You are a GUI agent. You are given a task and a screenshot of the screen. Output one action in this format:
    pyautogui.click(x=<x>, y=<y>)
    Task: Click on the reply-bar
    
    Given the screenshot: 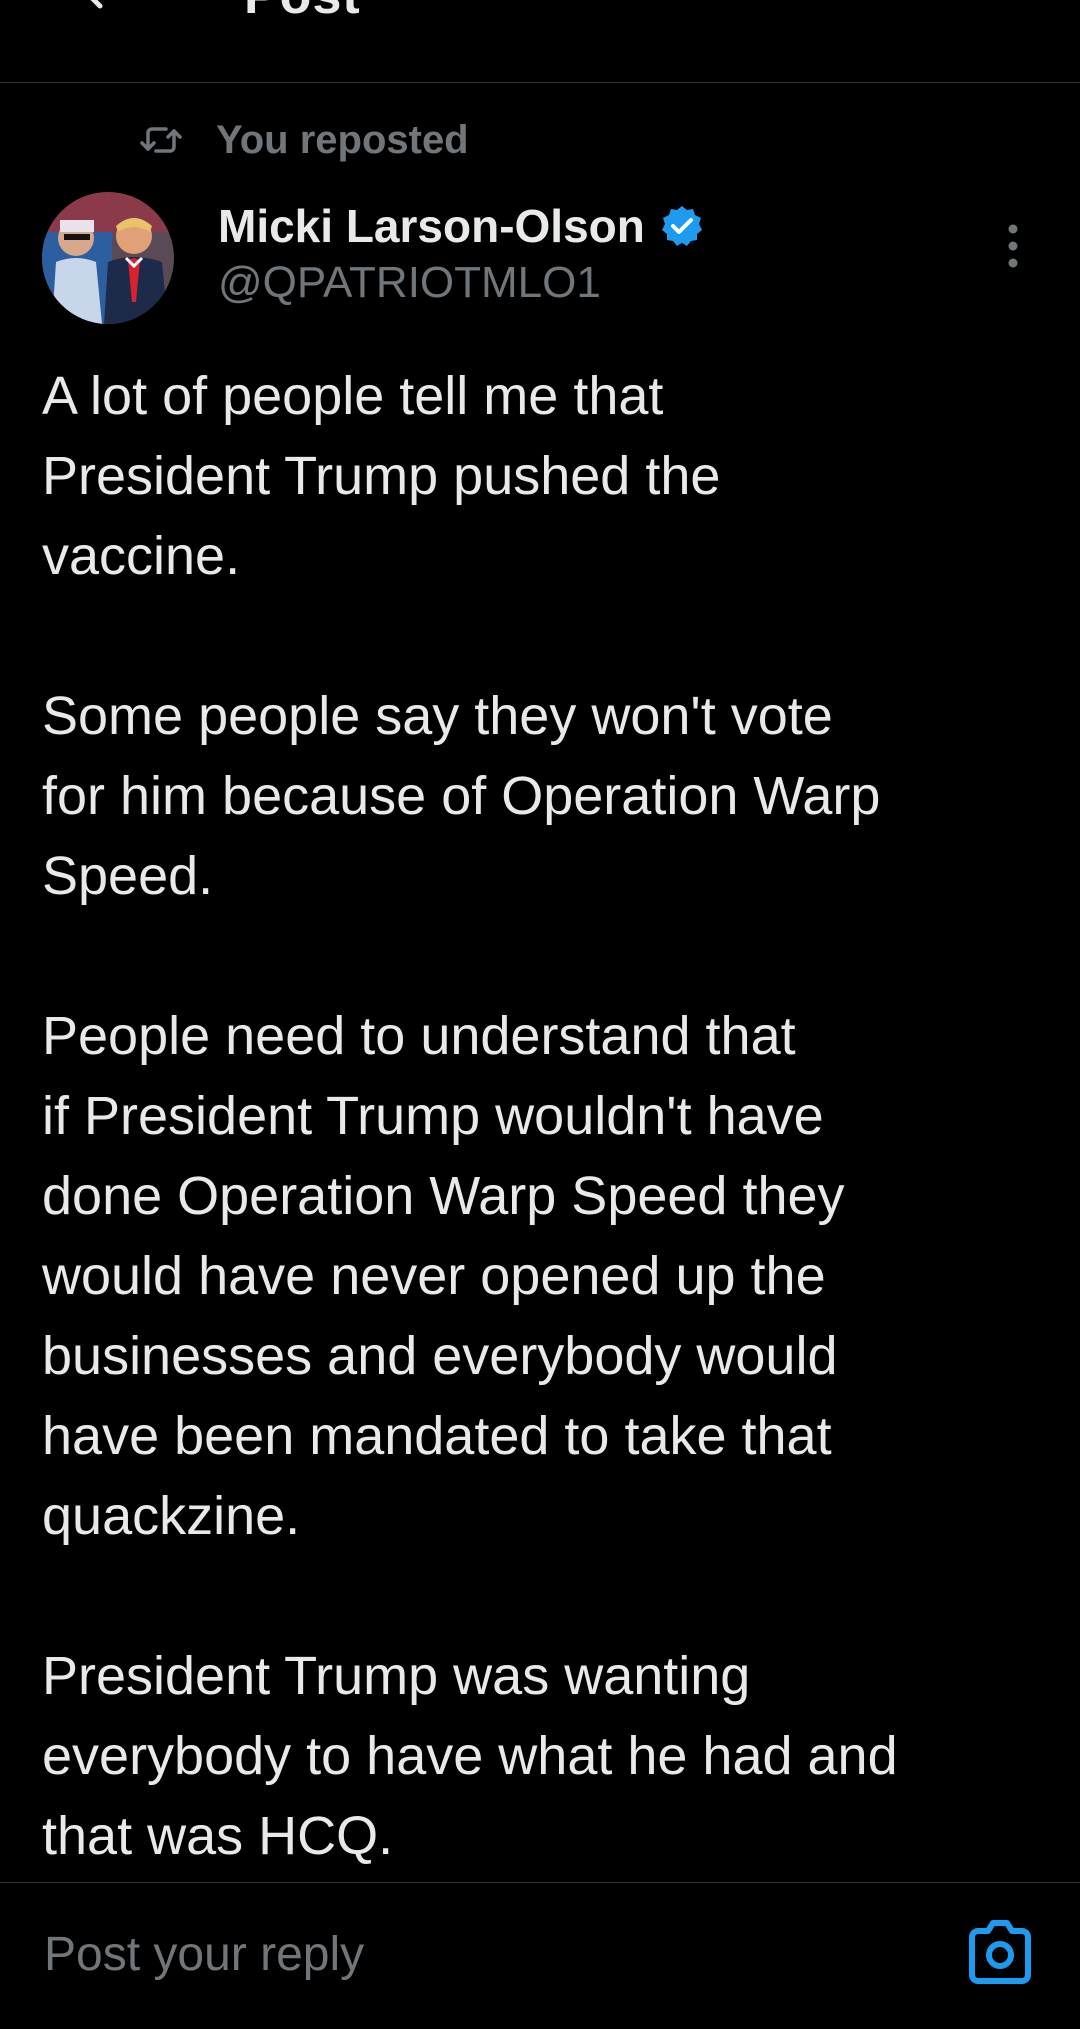 What is the action you would take?
    pyautogui.click(x=540, y=1955)
    